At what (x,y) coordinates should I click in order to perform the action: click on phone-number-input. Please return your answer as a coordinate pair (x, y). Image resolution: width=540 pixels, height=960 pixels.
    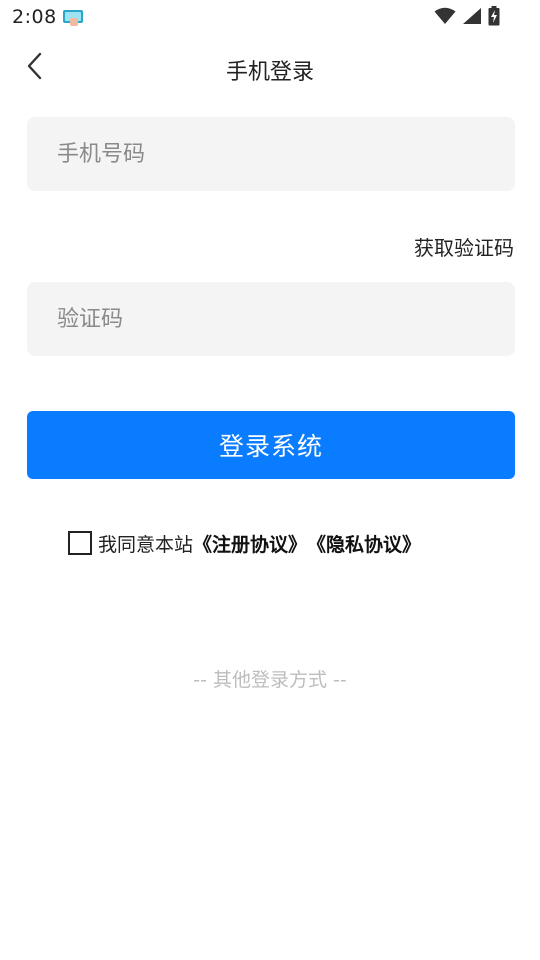
    Looking at the image, I should click on (271, 154).